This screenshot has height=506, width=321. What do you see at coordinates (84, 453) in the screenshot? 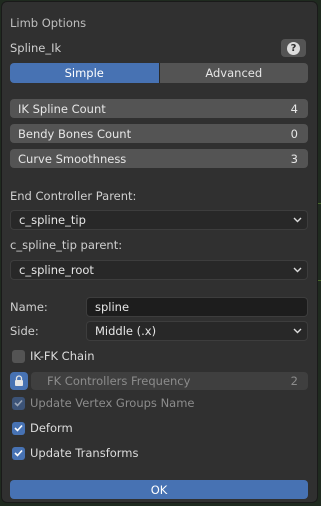
I see `update-transforms-label: Update Transforms` at bounding box center [84, 453].